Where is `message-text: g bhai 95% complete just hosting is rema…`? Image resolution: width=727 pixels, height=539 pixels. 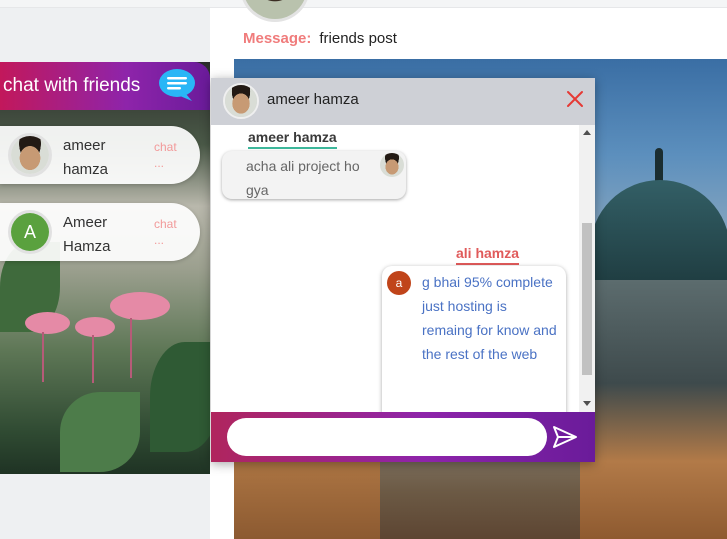
message-text: g bhai 95% complete just hosting is rema… is located at coordinates (489, 318).